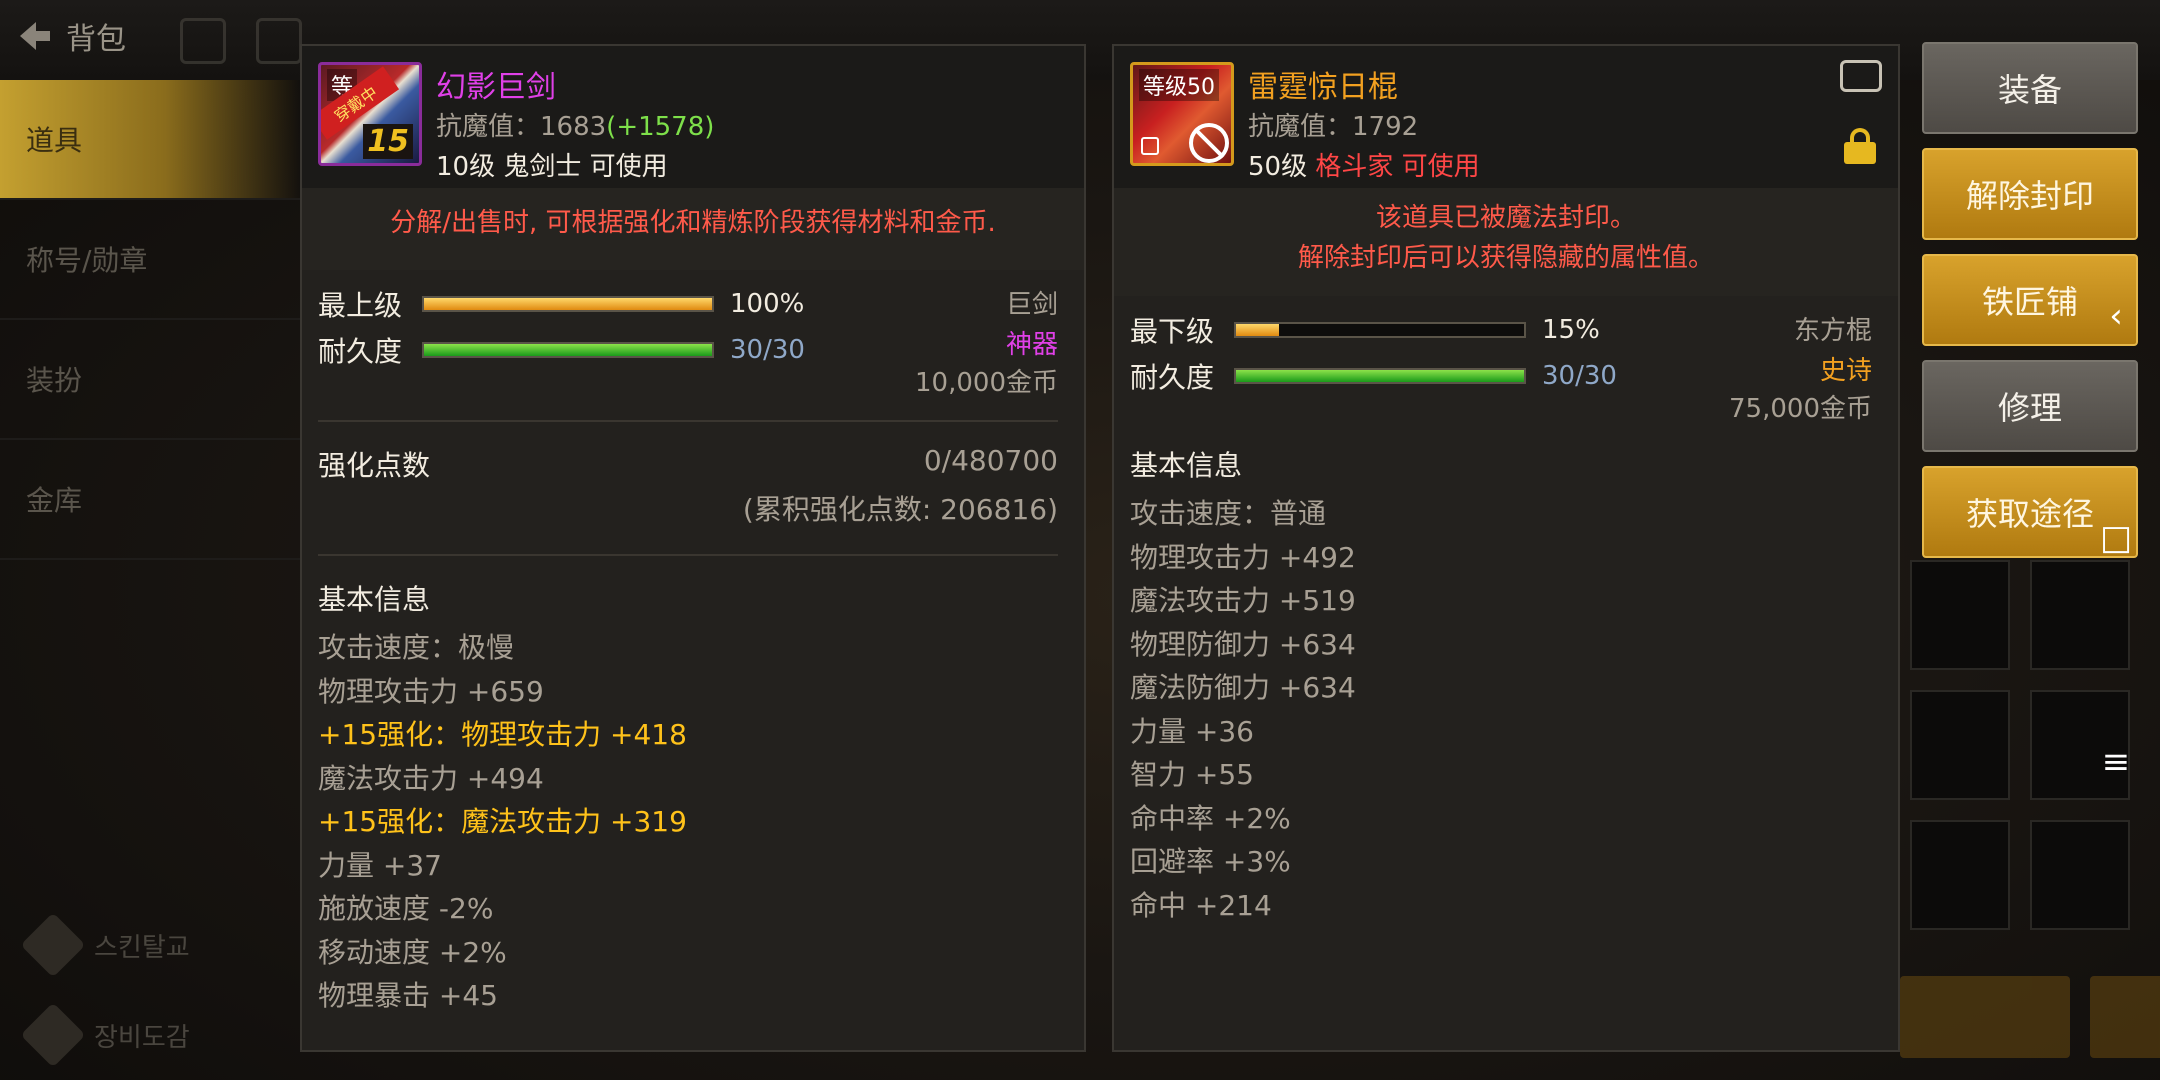 The height and width of the screenshot is (1080, 2160). What do you see at coordinates (388, 141) in the screenshot?
I see `enhance-level-badge: 15` at bounding box center [388, 141].